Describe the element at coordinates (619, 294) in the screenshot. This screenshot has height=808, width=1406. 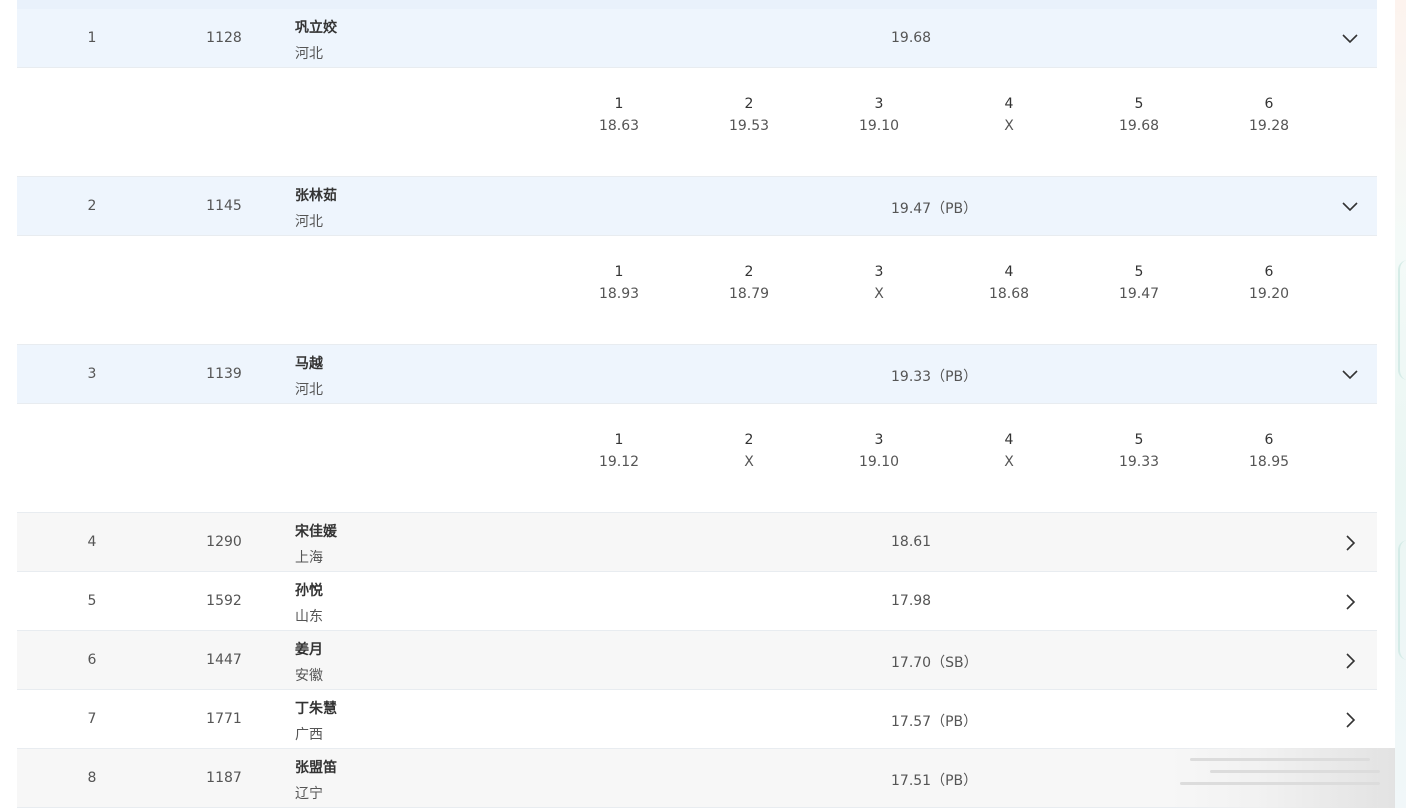
I see `attempt-value: 18.93` at that location.